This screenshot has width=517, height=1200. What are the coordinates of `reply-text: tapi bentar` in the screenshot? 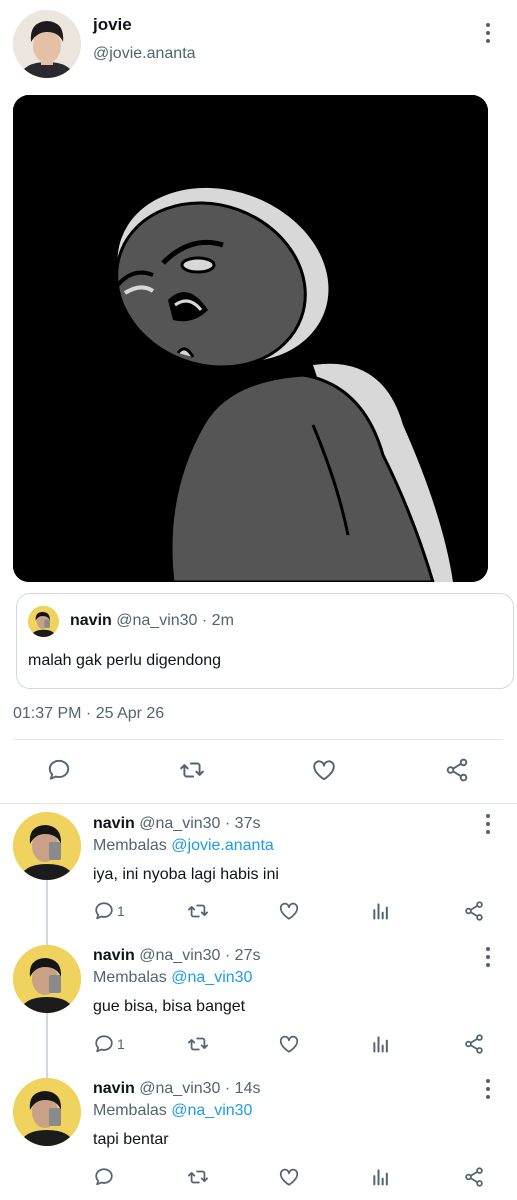 It's located at (131, 1139).